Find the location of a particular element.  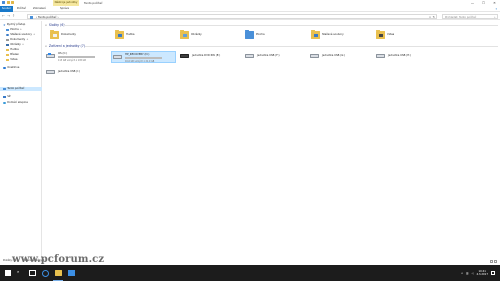

folder-music: Hudba is located at coordinates (143, 34).